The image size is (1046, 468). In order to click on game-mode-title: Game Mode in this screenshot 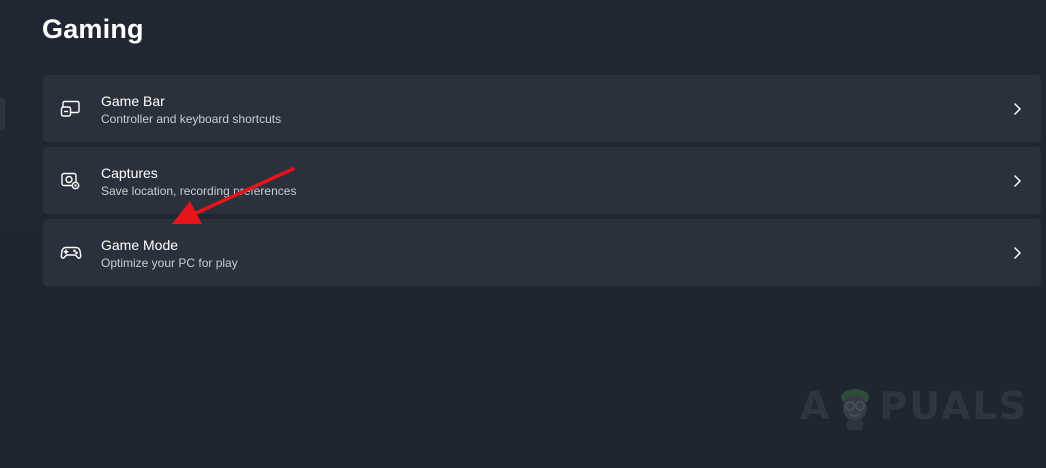, I will do `click(140, 245)`.